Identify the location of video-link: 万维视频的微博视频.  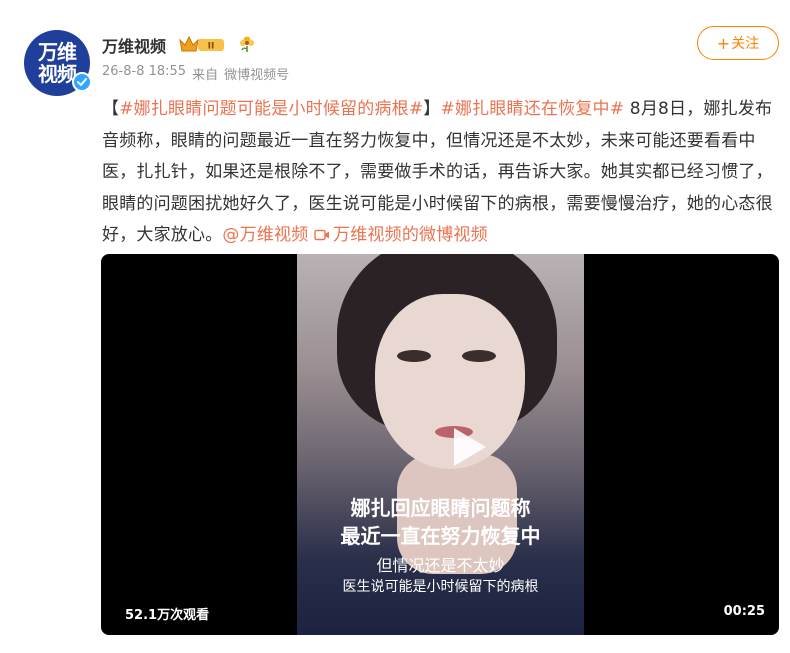
(401, 235).